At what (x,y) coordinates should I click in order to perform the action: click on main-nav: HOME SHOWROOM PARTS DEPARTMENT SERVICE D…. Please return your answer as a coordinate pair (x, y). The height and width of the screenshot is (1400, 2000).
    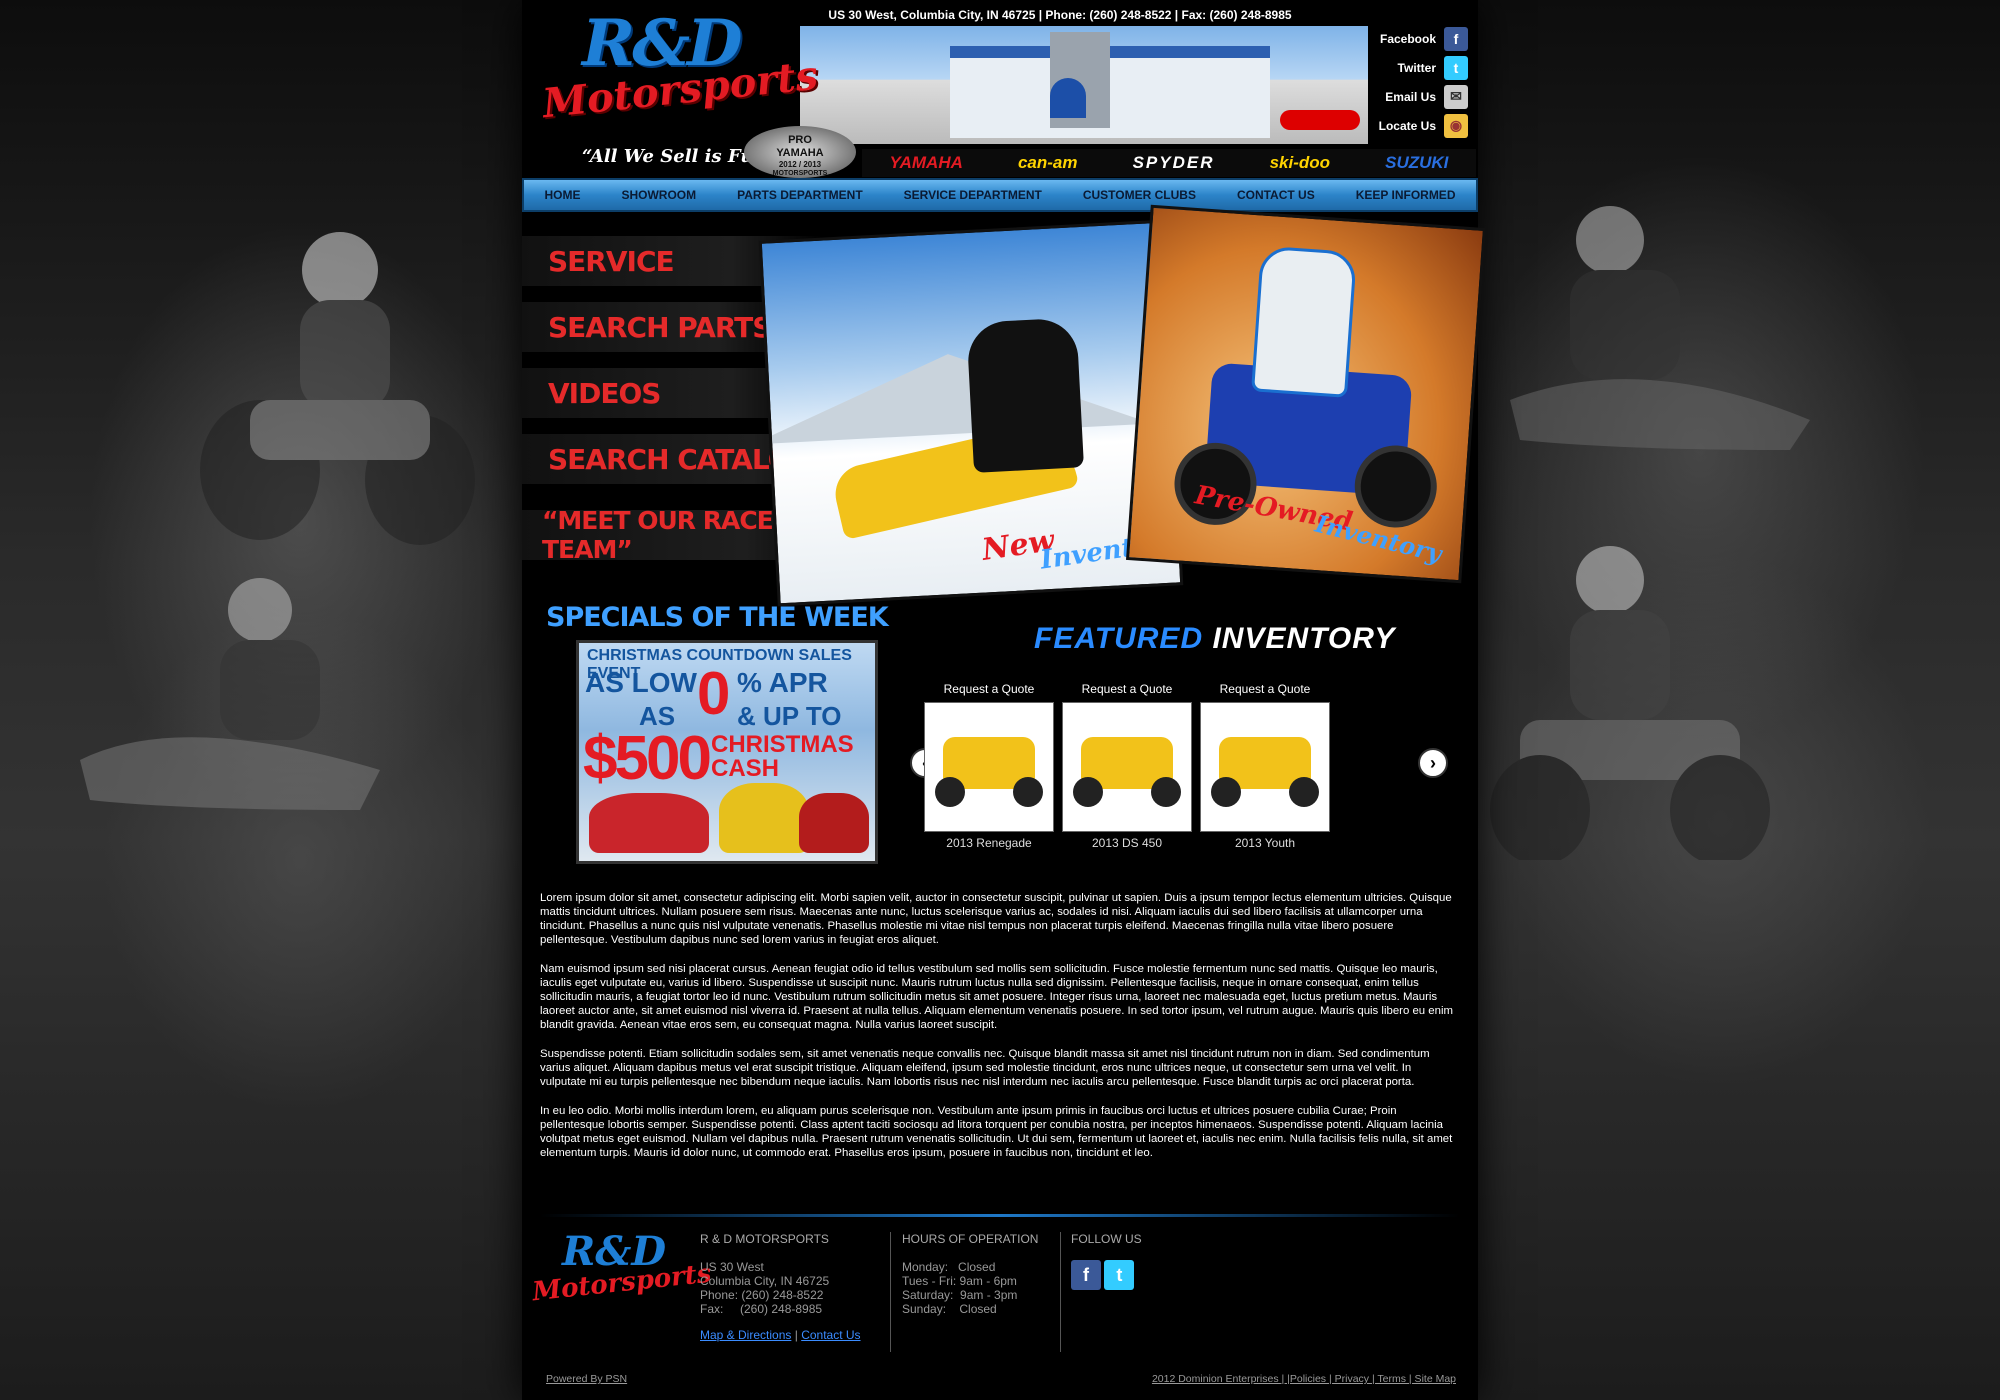
    Looking at the image, I should click on (1000, 195).